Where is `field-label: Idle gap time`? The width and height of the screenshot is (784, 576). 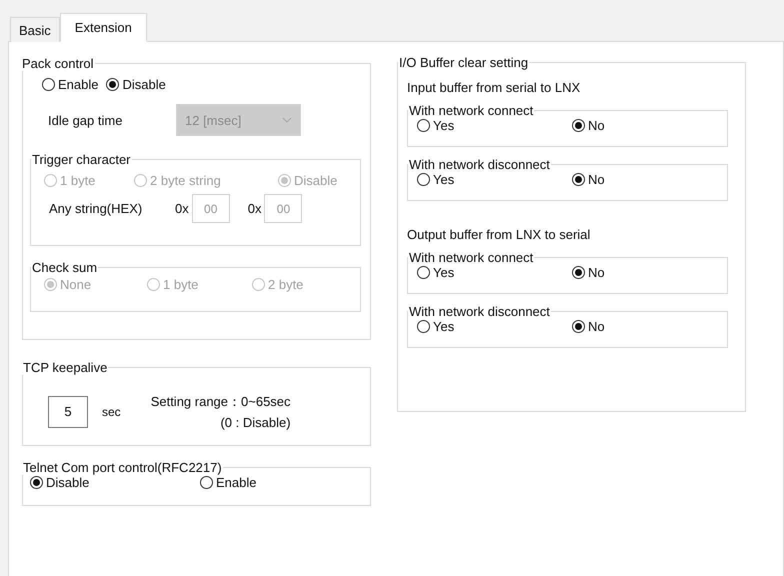 field-label: Idle gap time is located at coordinates (86, 120).